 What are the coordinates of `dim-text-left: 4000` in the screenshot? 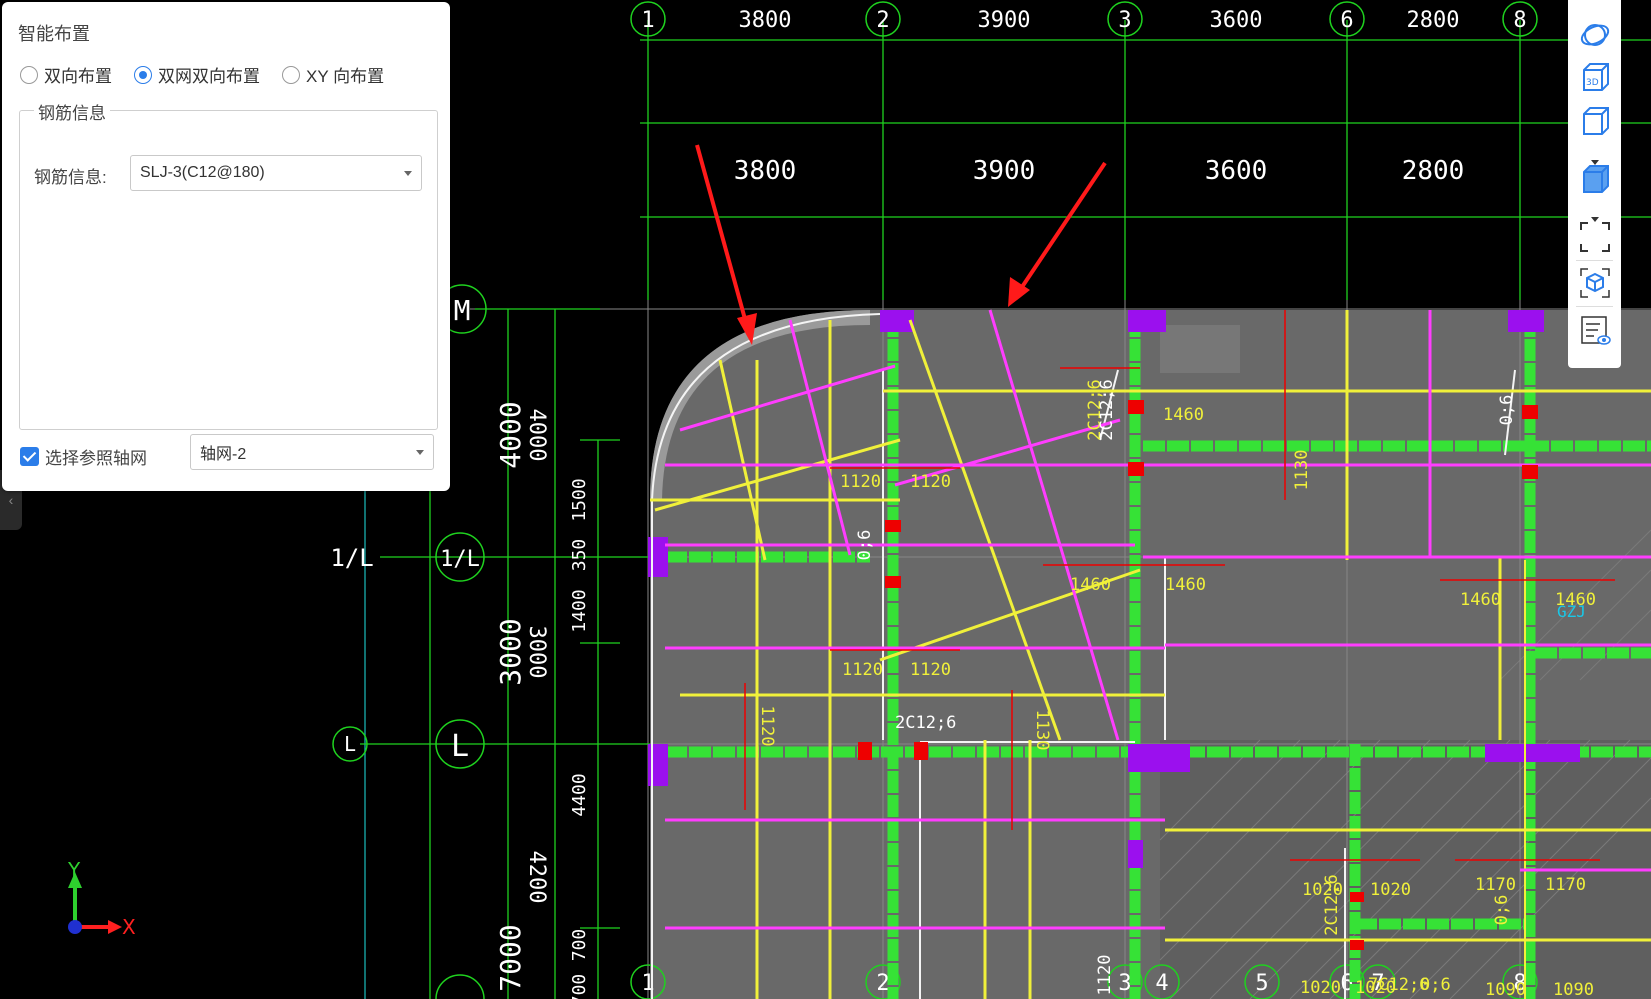 It's located at (510, 434).